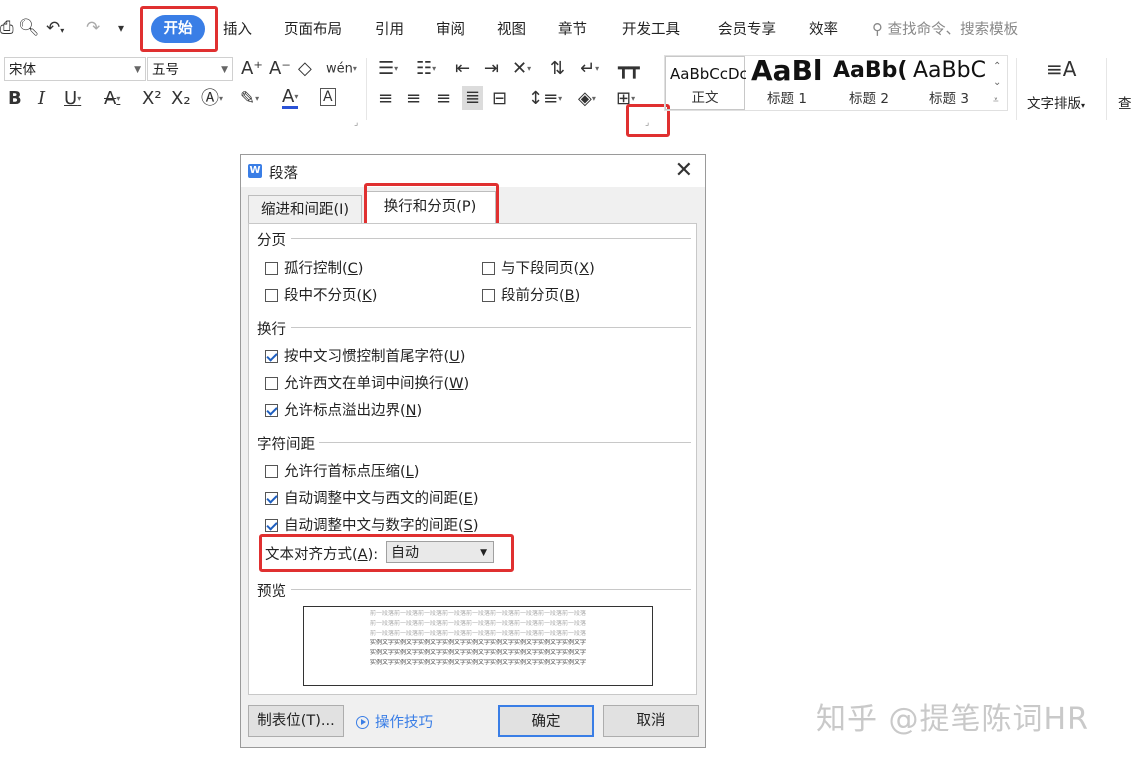  What do you see at coordinates (367, 382) in the screenshot?
I see `checkbox-western-word-wrap: 允许西文在单词中间换行(W)` at bounding box center [367, 382].